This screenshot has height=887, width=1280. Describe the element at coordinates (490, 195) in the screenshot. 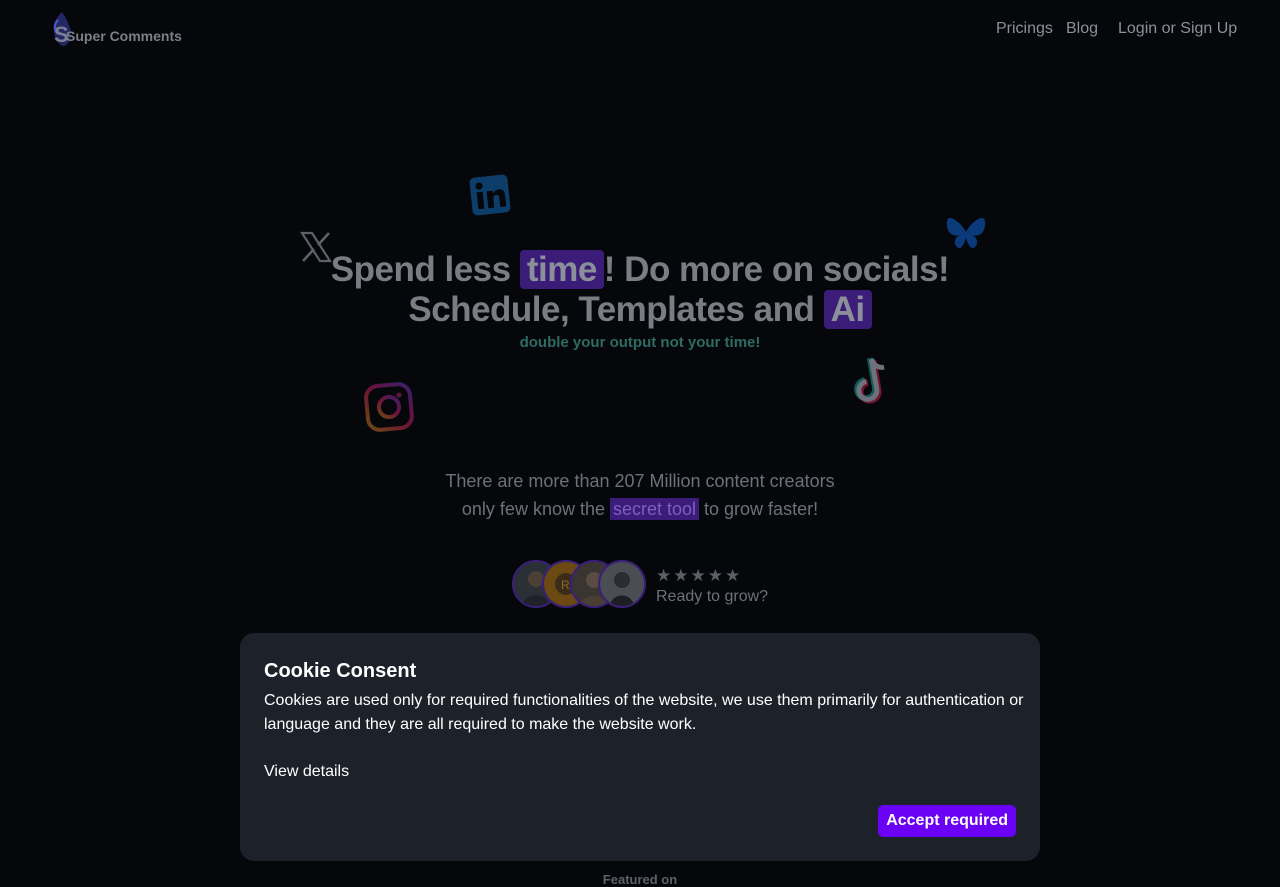

I see `linkedin-icon` at that location.